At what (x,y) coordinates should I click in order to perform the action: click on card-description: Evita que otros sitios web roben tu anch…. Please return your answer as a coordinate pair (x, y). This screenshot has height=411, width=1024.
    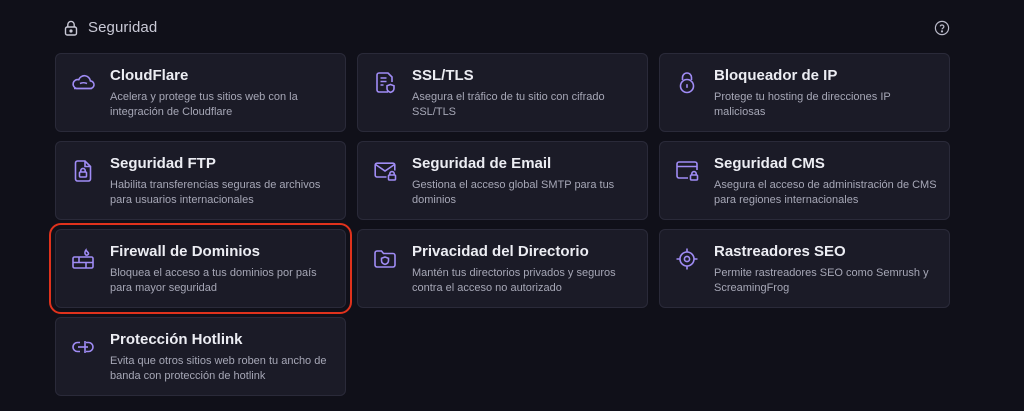
    Looking at the image, I should click on (218, 368).